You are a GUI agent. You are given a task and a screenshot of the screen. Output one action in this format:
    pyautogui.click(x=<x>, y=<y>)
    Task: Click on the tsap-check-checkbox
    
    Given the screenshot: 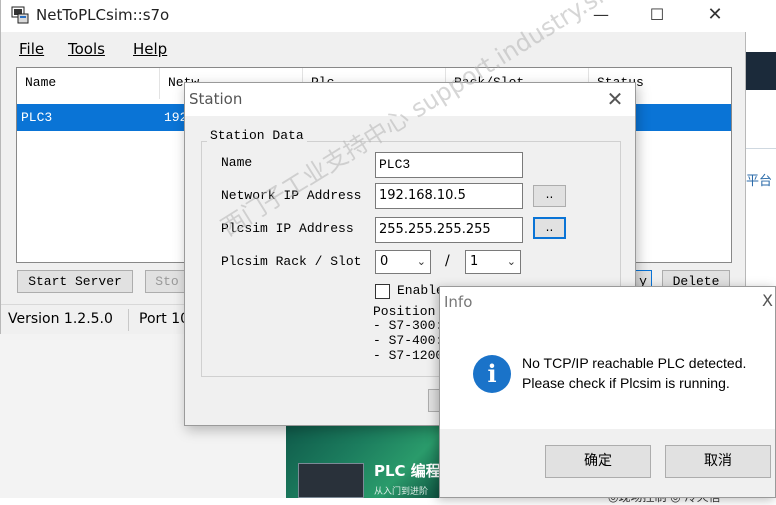 What is the action you would take?
    pyautogui.click(x=382, y=291)
    